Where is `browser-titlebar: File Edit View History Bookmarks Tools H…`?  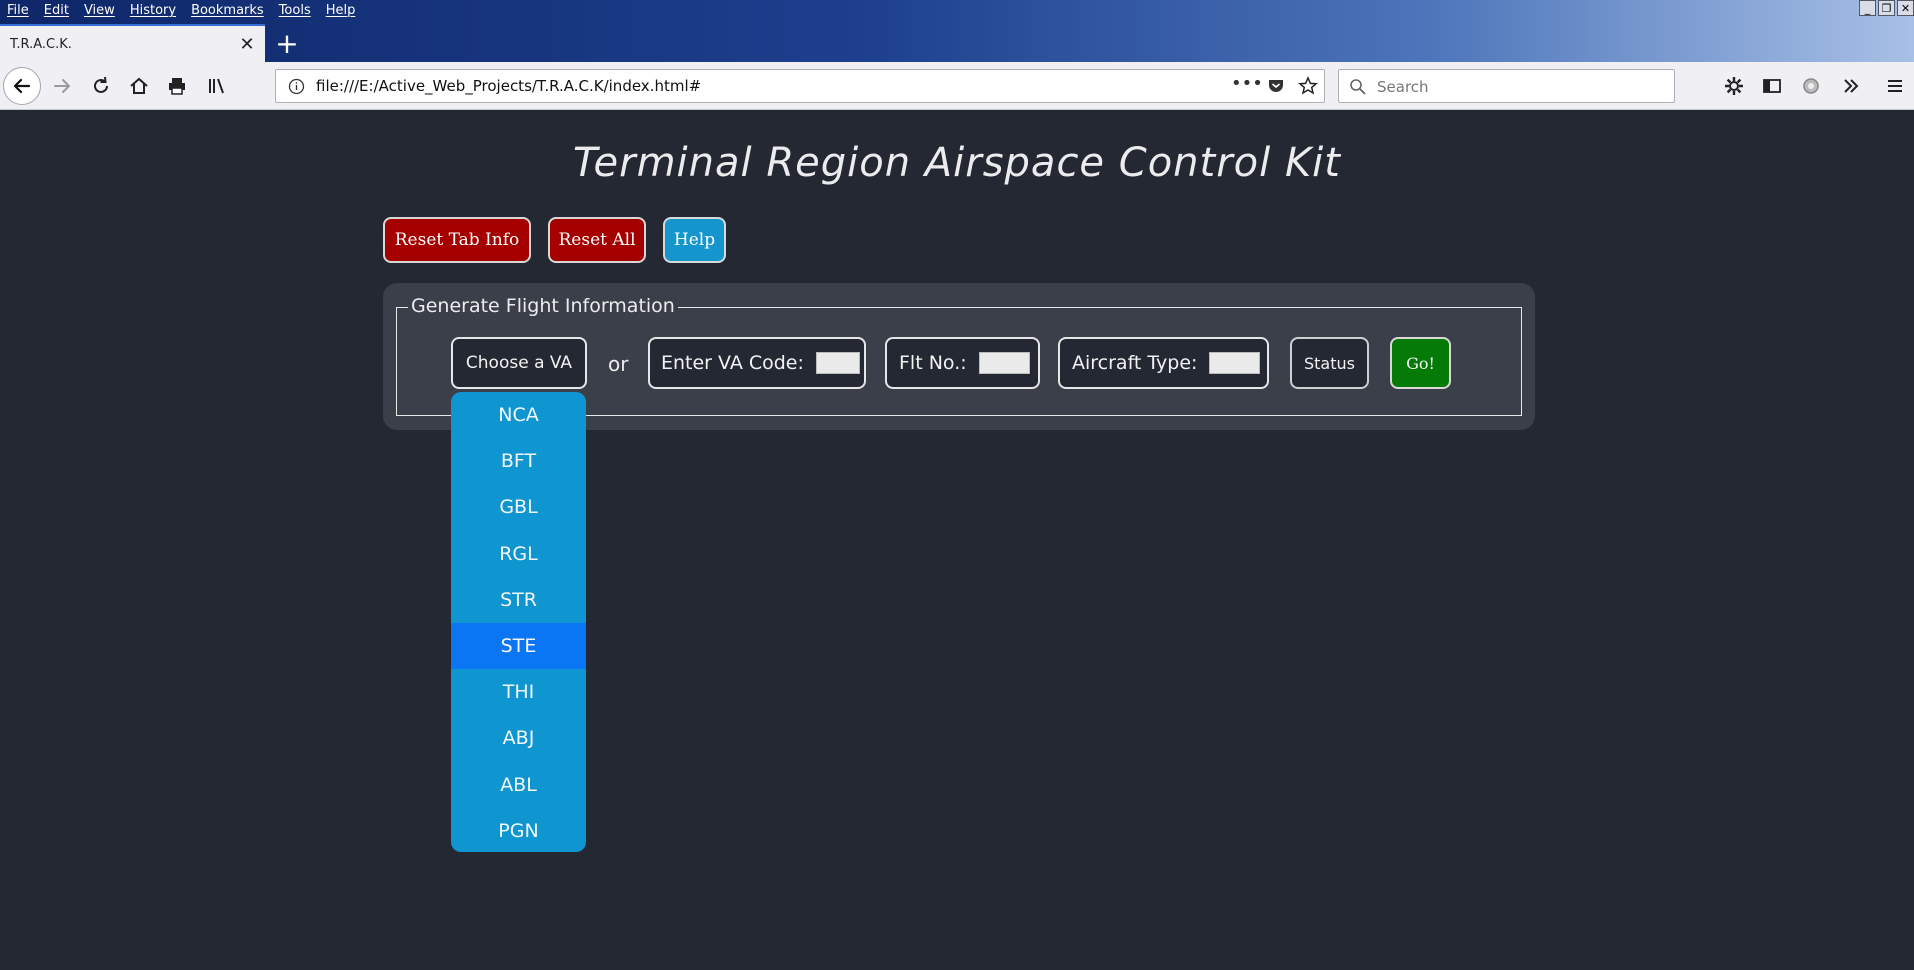 browser-titlebar: File Edit View History Bookmarks Tools H… is located at coordinates (957, 31).